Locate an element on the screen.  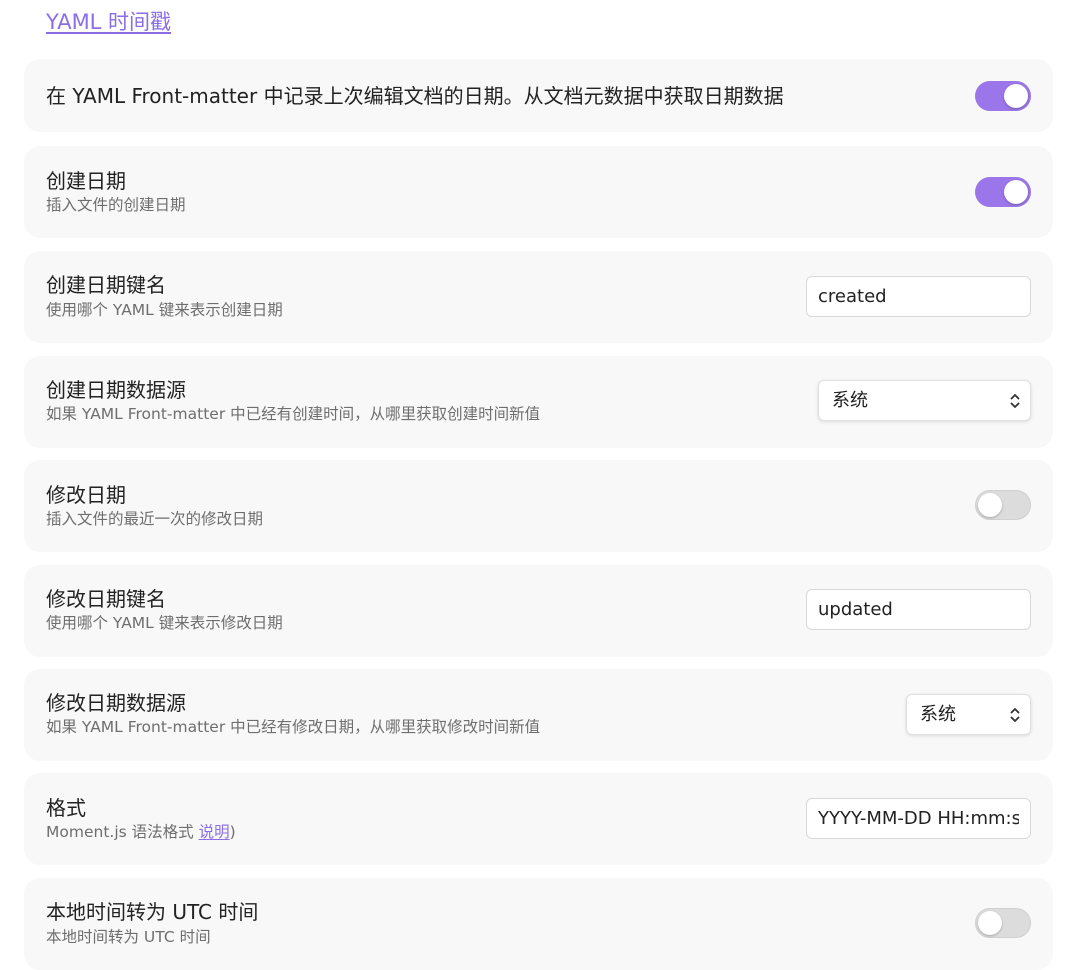
setting-format-card: 格式 Moment.js 语法格式 说明) is located at coordinates (538, 819).